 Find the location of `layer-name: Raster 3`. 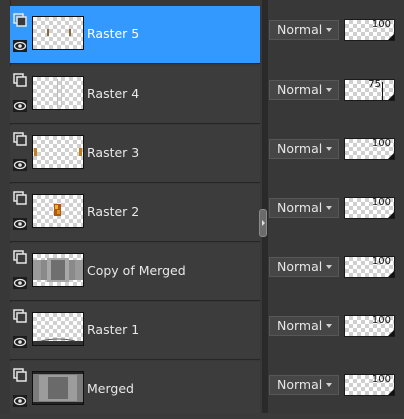

layer-name: Raster 3 is located at coordinates (113, 152).